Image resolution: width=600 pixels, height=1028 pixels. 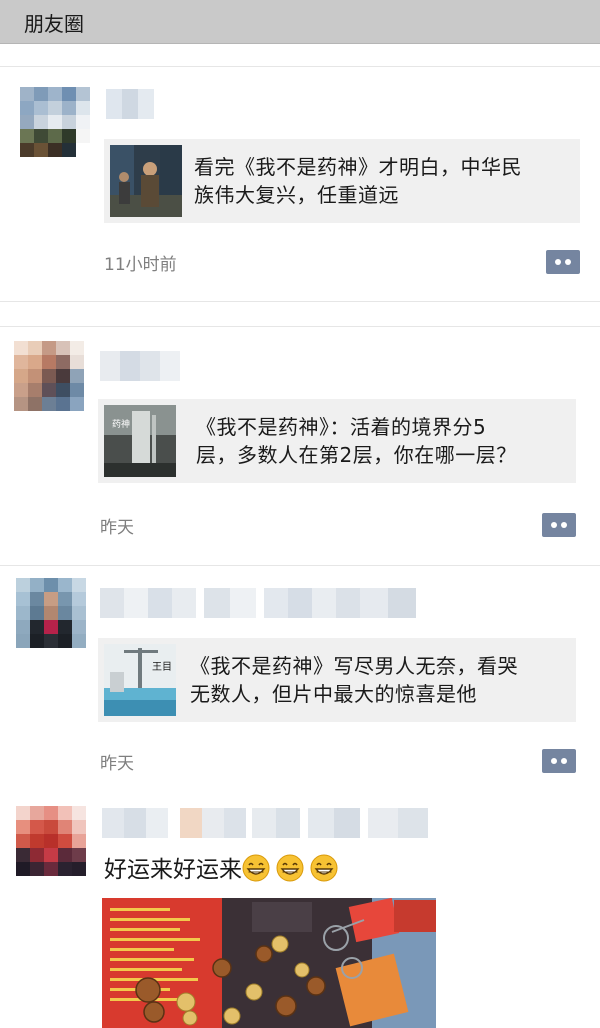 I want to click on svg-text: 目, so click(x=167, y=667).